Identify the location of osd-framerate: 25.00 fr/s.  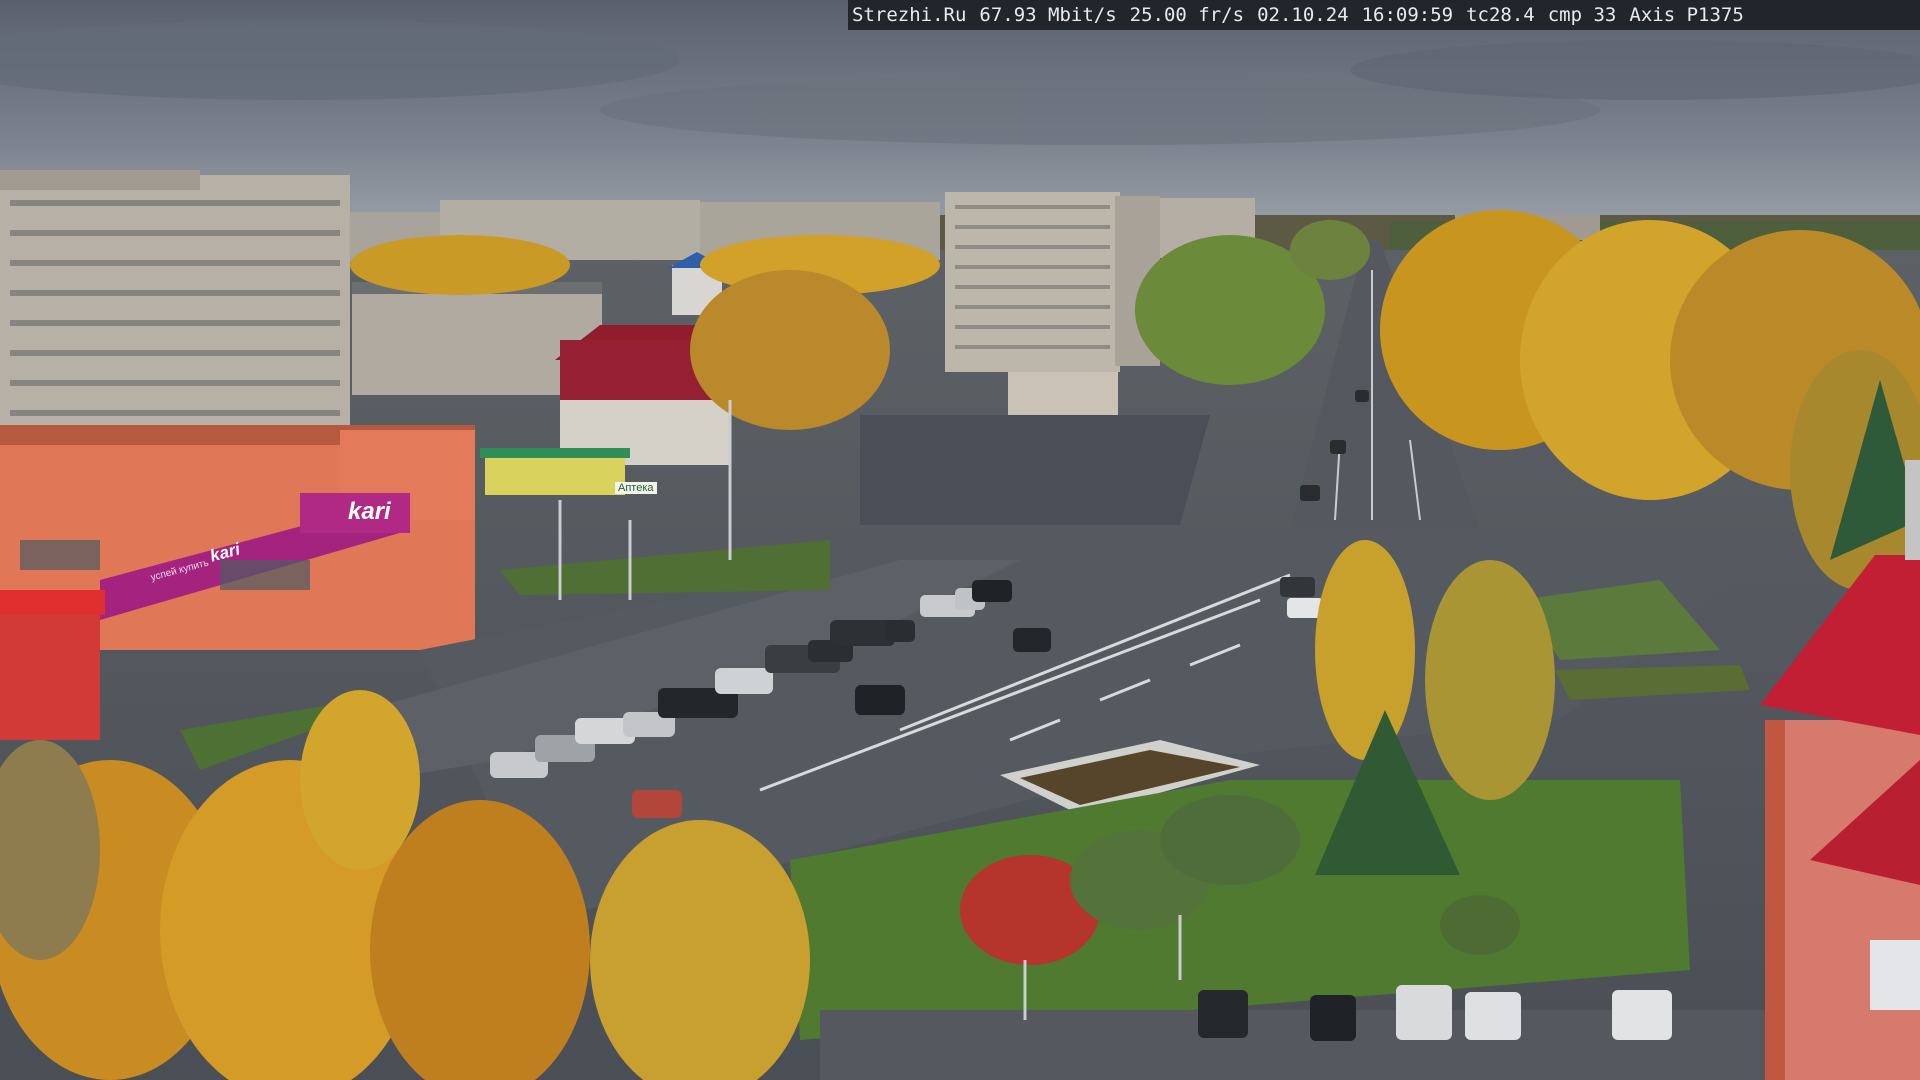
(1187, 15).